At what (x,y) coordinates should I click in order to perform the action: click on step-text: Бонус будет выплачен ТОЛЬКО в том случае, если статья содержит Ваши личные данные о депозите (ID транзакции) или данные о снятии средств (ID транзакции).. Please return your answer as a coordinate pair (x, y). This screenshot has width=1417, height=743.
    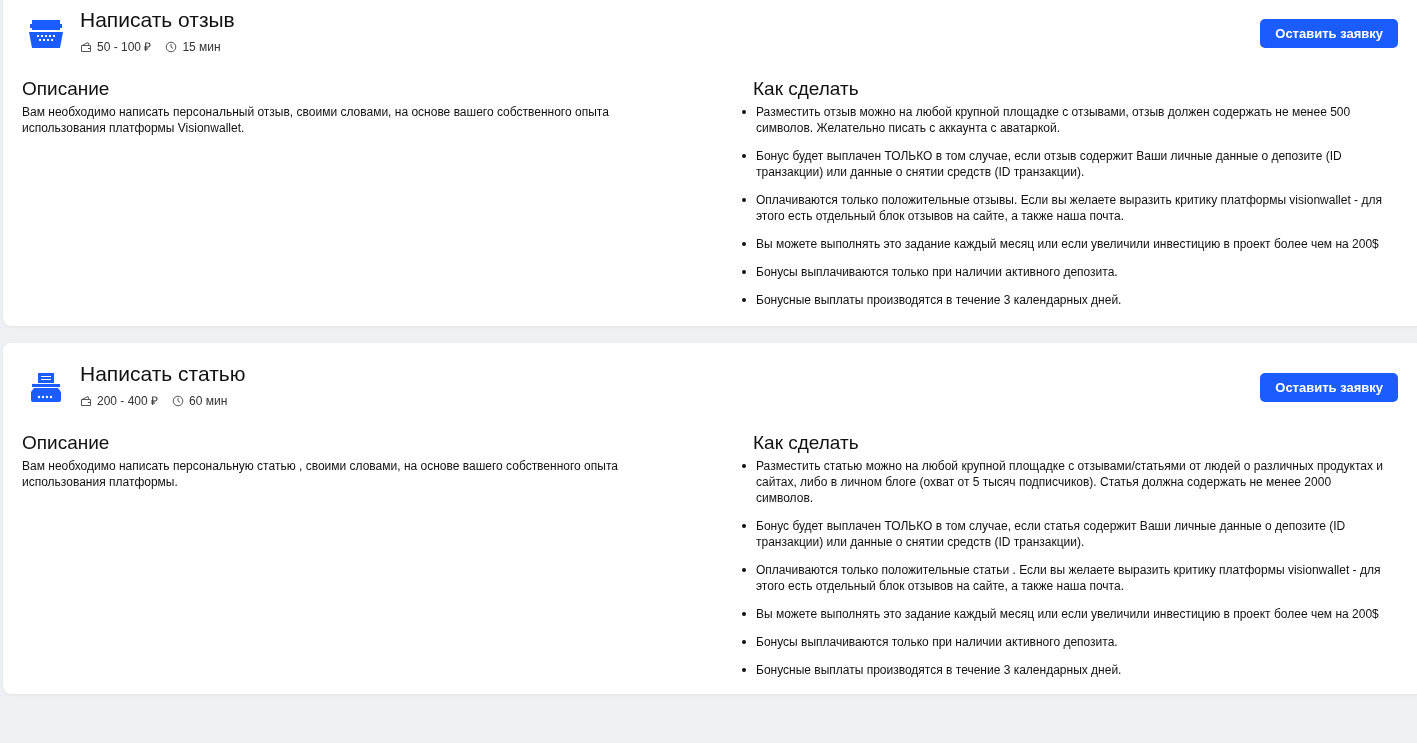
    Looking at the image, I should click on (1051, 534).